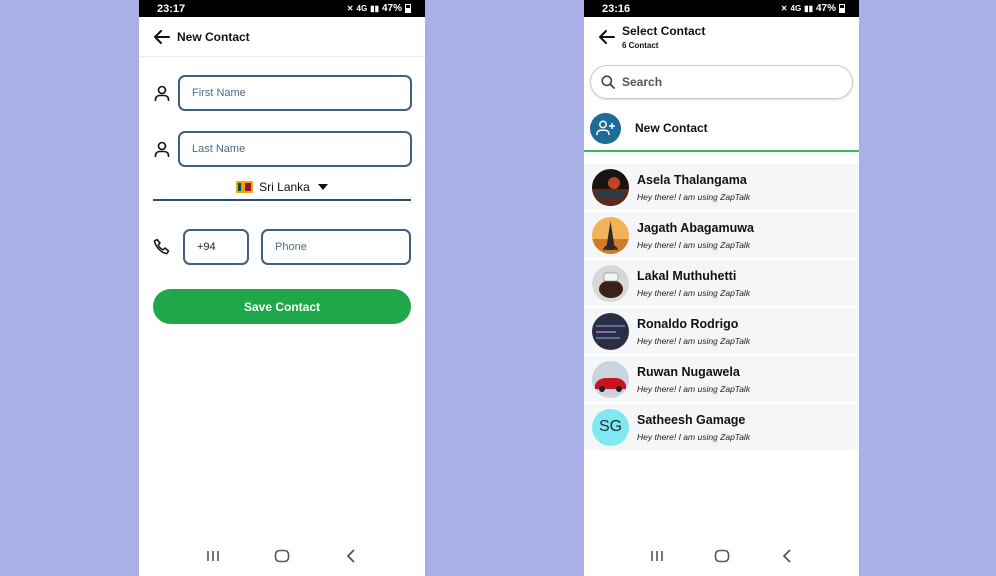  I want to click on caret-down-icon, so click(322, 186).